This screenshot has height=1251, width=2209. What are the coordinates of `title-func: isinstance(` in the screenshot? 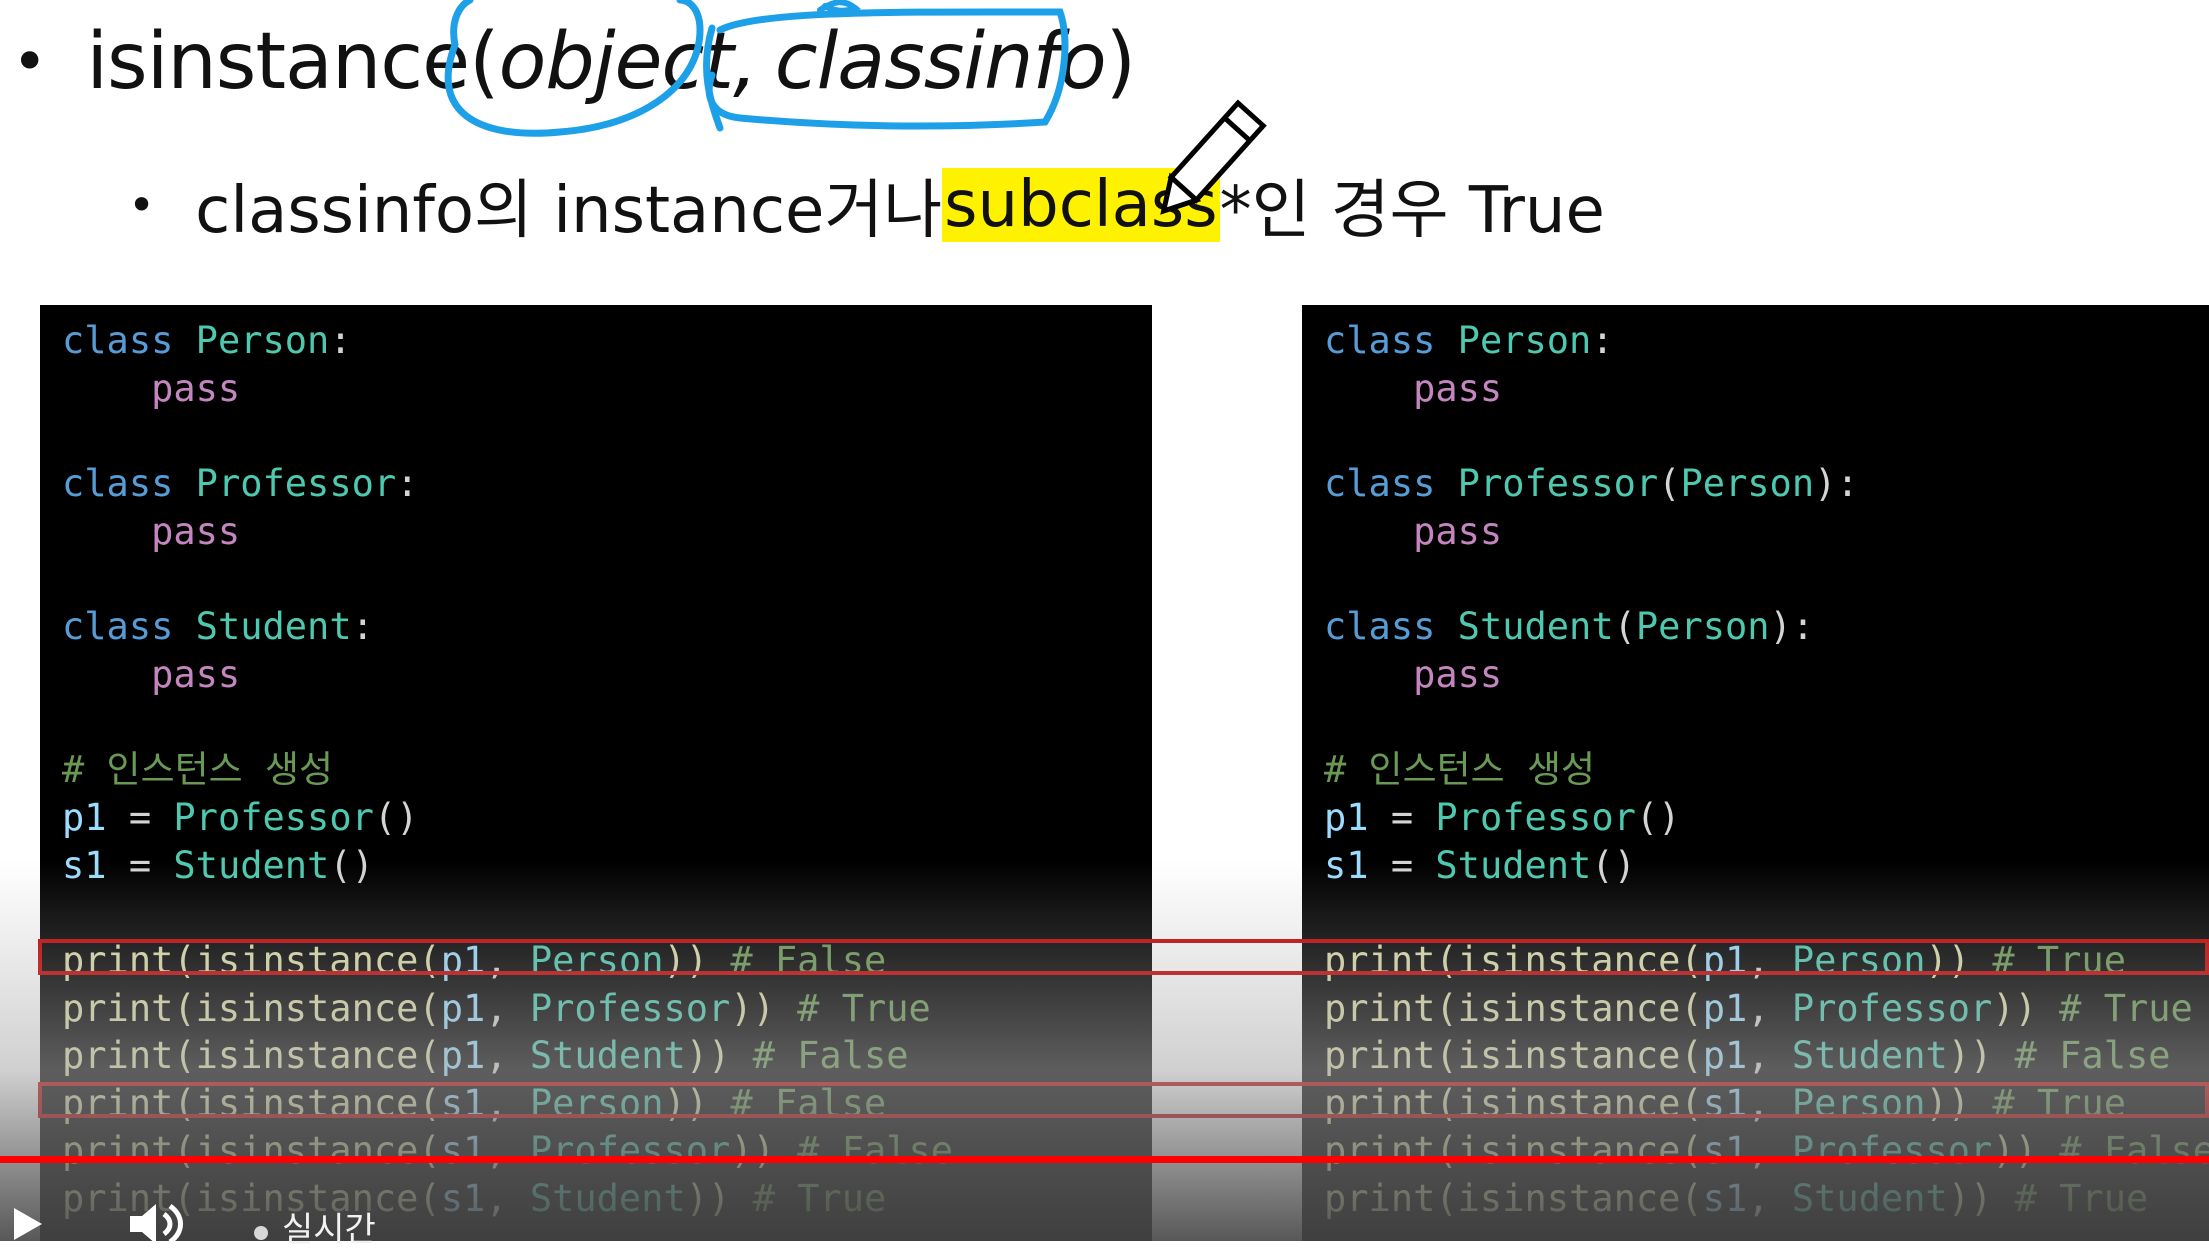 It's located at (292, 61).